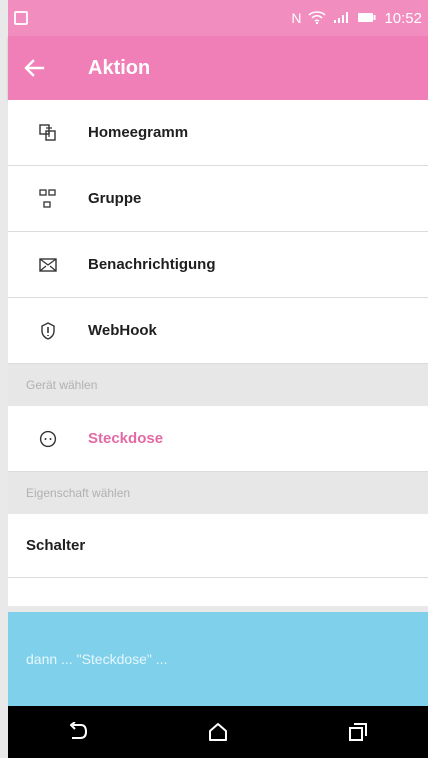 The width and height of the screenshot is (428, 758). What do you see at coordinates (218, 133) in the screenshot?
I see `list-item-homeegramm: Homeegramm` at bounding box center [218, 133].